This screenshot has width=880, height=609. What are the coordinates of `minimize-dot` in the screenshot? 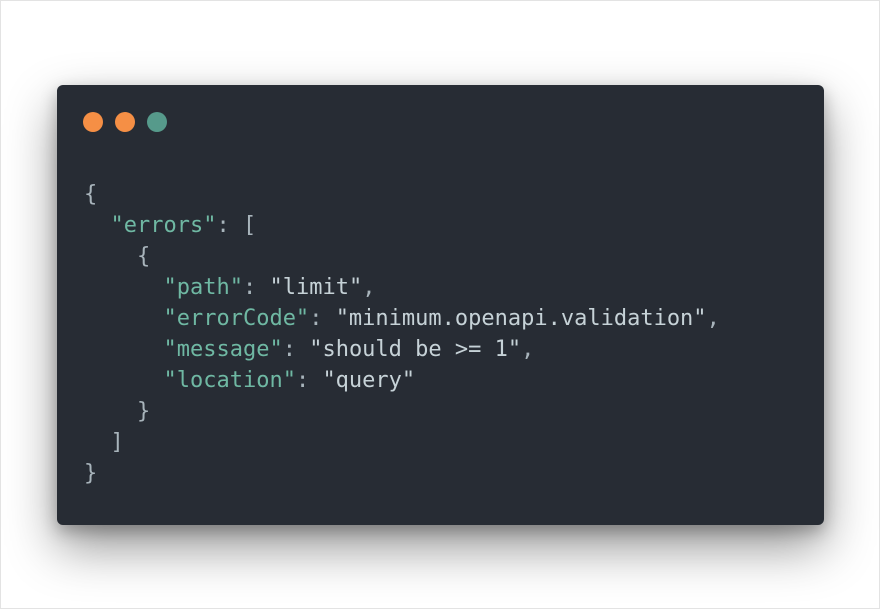 It's located at (125, 122).